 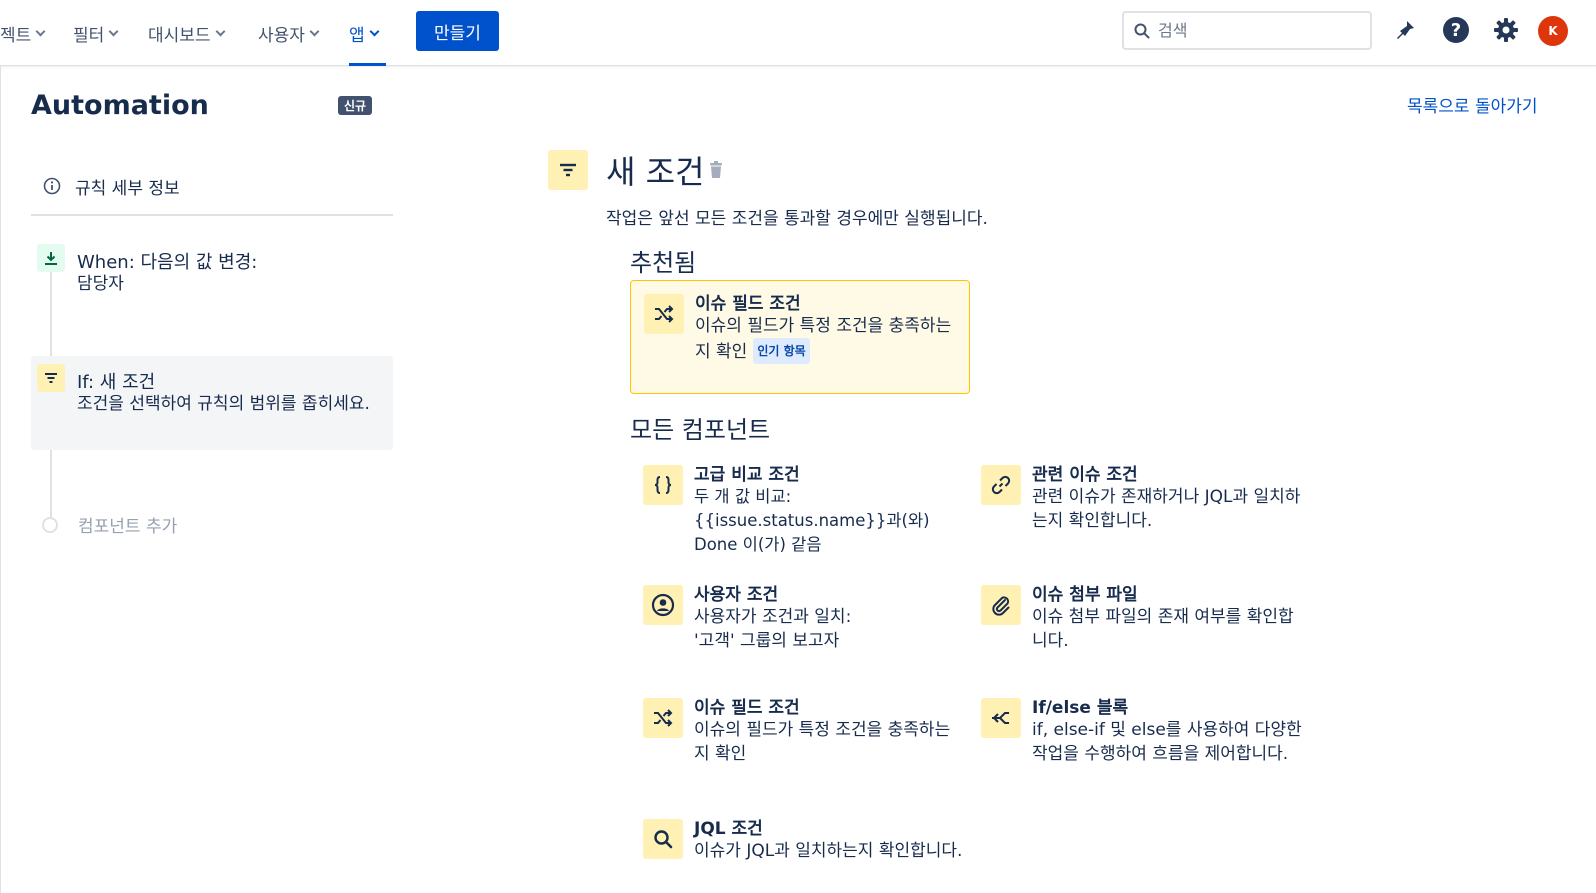 What do you see at coordinates (0, 479) in the screenshot?
I see `page-edge` at bounding box center [0, 479].